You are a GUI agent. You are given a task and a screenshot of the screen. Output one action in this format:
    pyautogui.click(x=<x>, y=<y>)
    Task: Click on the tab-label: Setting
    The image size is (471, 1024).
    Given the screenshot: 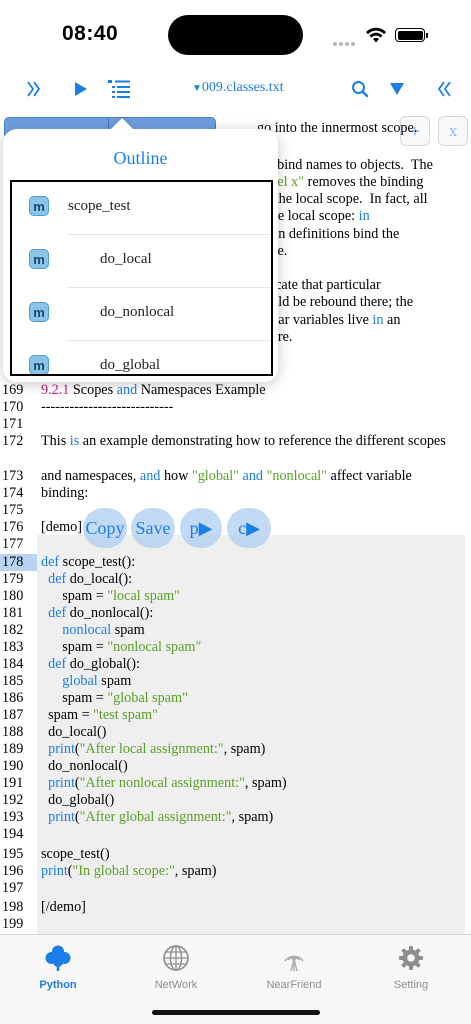 What is the action you would take?
    pyautogui.click(x=411, y=985)
    